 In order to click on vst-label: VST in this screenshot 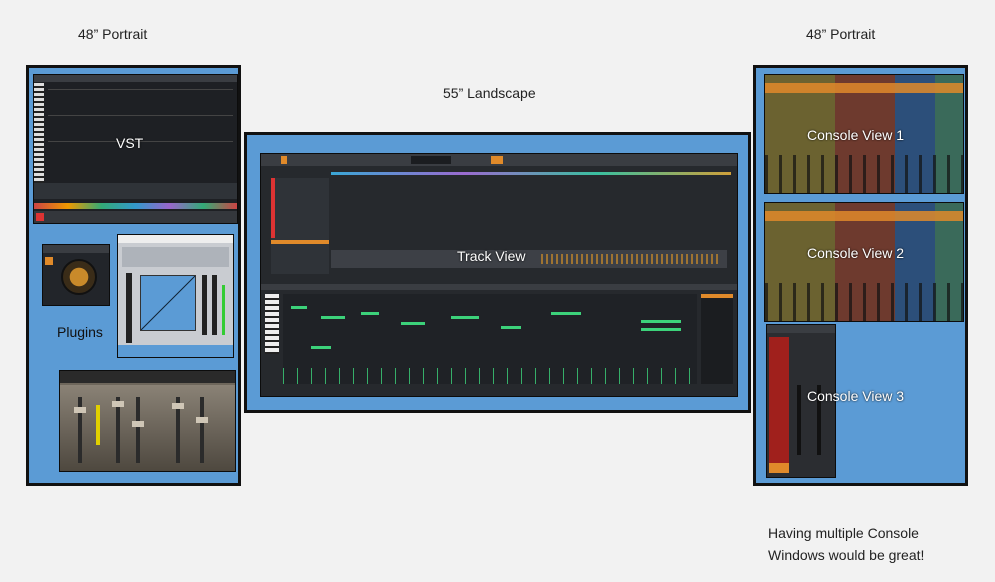, I will do `click(130, 143)`.